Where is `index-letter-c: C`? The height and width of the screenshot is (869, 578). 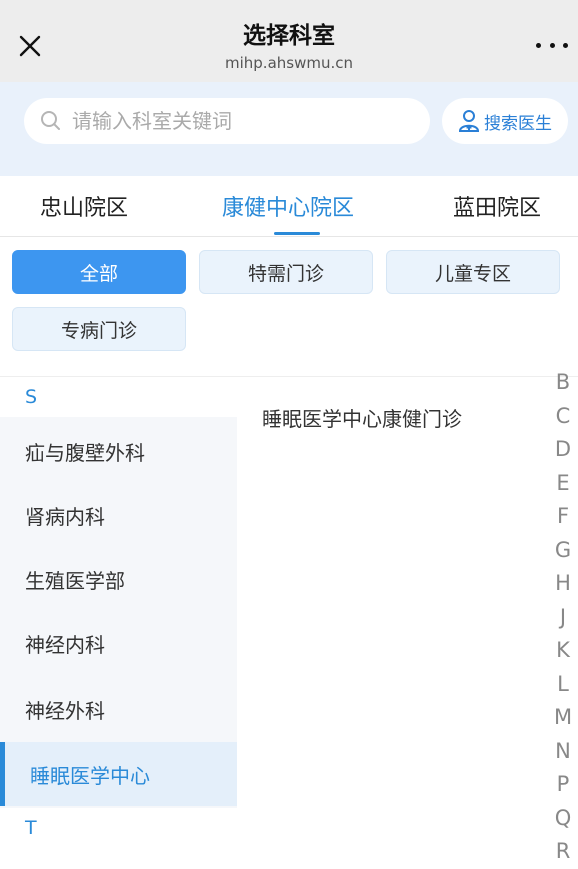
index-letter-c: C is located at coordinates (563, 417).